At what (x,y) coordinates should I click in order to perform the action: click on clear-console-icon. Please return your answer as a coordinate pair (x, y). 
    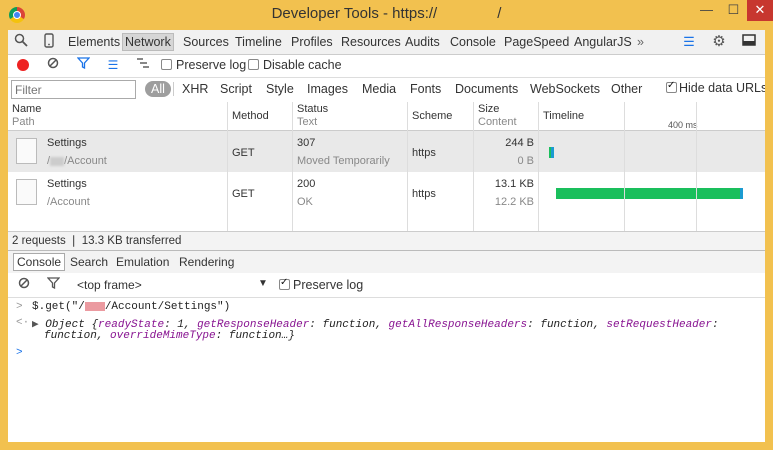
    Looking at the image, I should click on (24, 285).